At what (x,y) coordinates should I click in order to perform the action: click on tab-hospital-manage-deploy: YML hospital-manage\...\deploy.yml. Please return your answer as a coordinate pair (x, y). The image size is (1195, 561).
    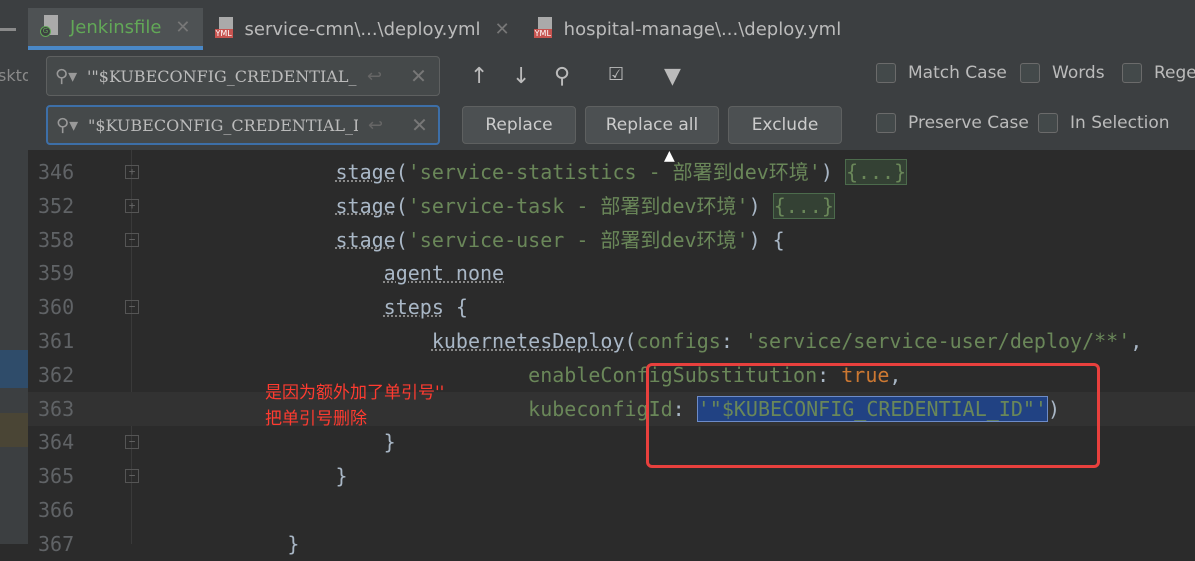
    Looking at the image, I should click on (688, 29).